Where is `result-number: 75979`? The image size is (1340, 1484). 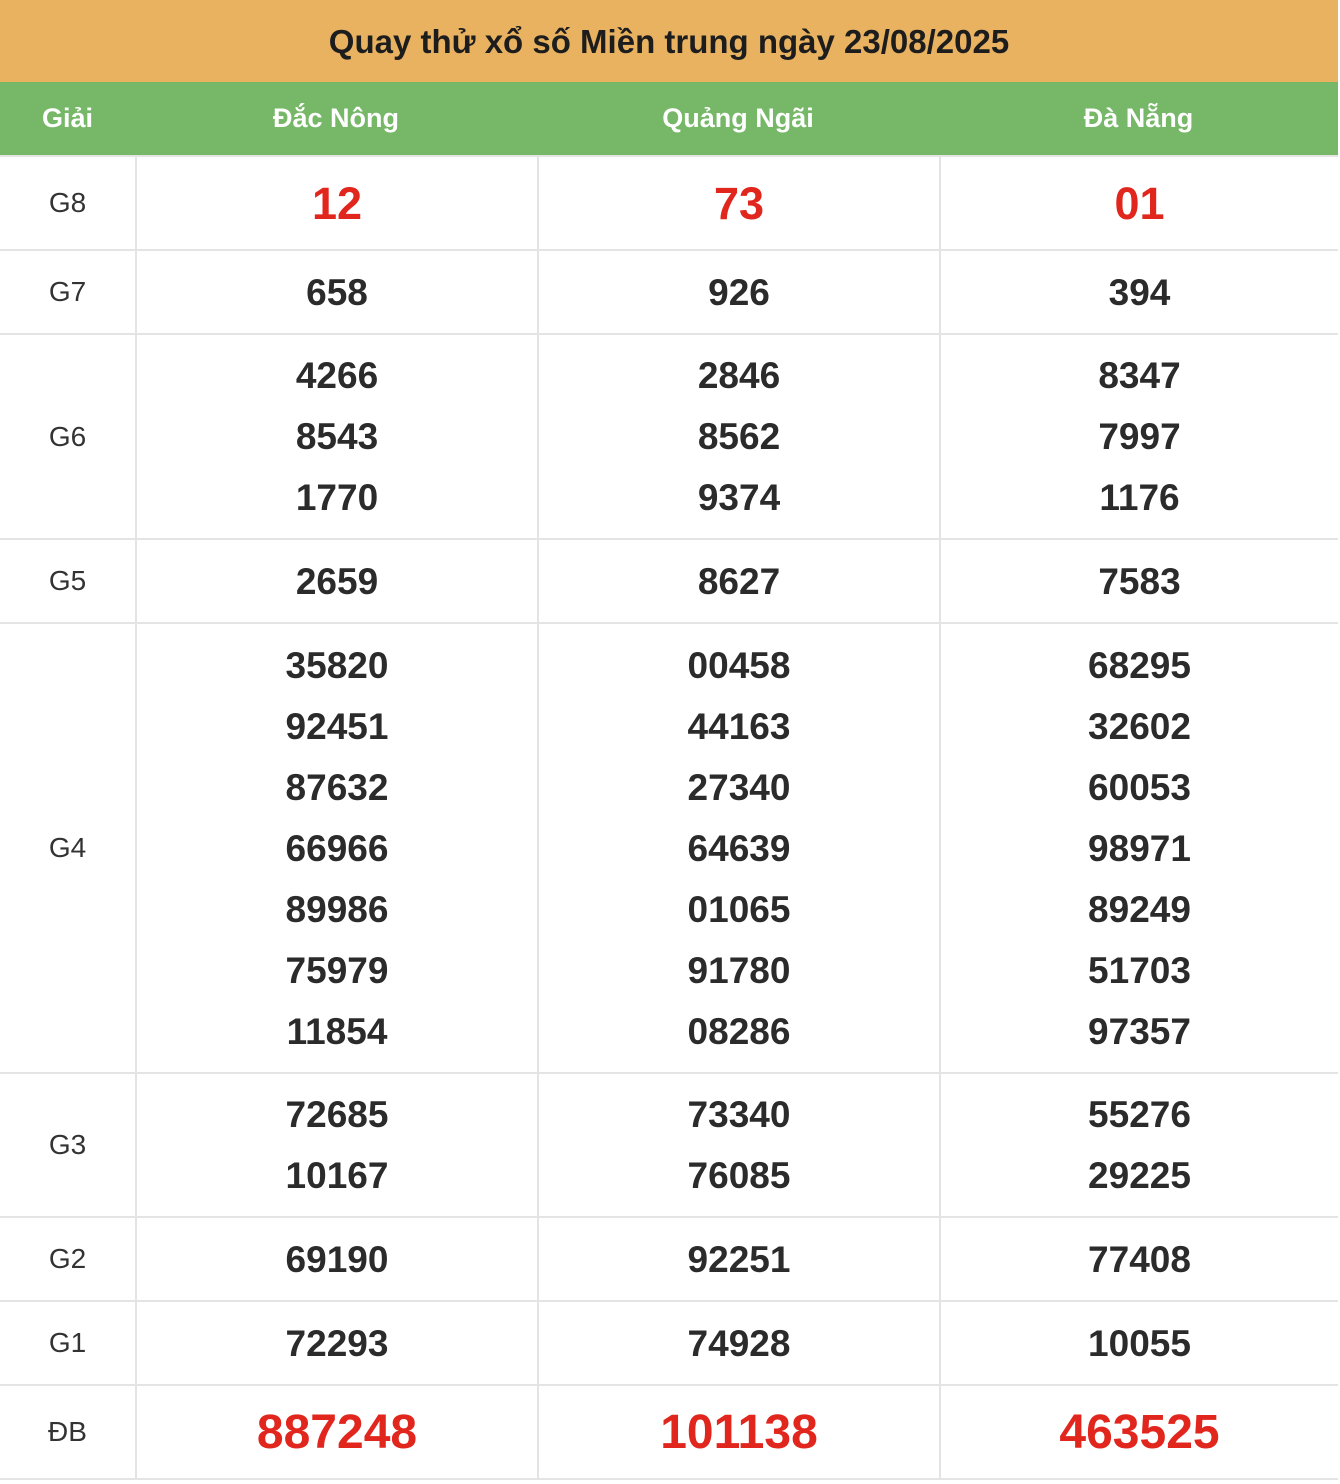 result-number: 75979 is located at coordinates (337, 970).